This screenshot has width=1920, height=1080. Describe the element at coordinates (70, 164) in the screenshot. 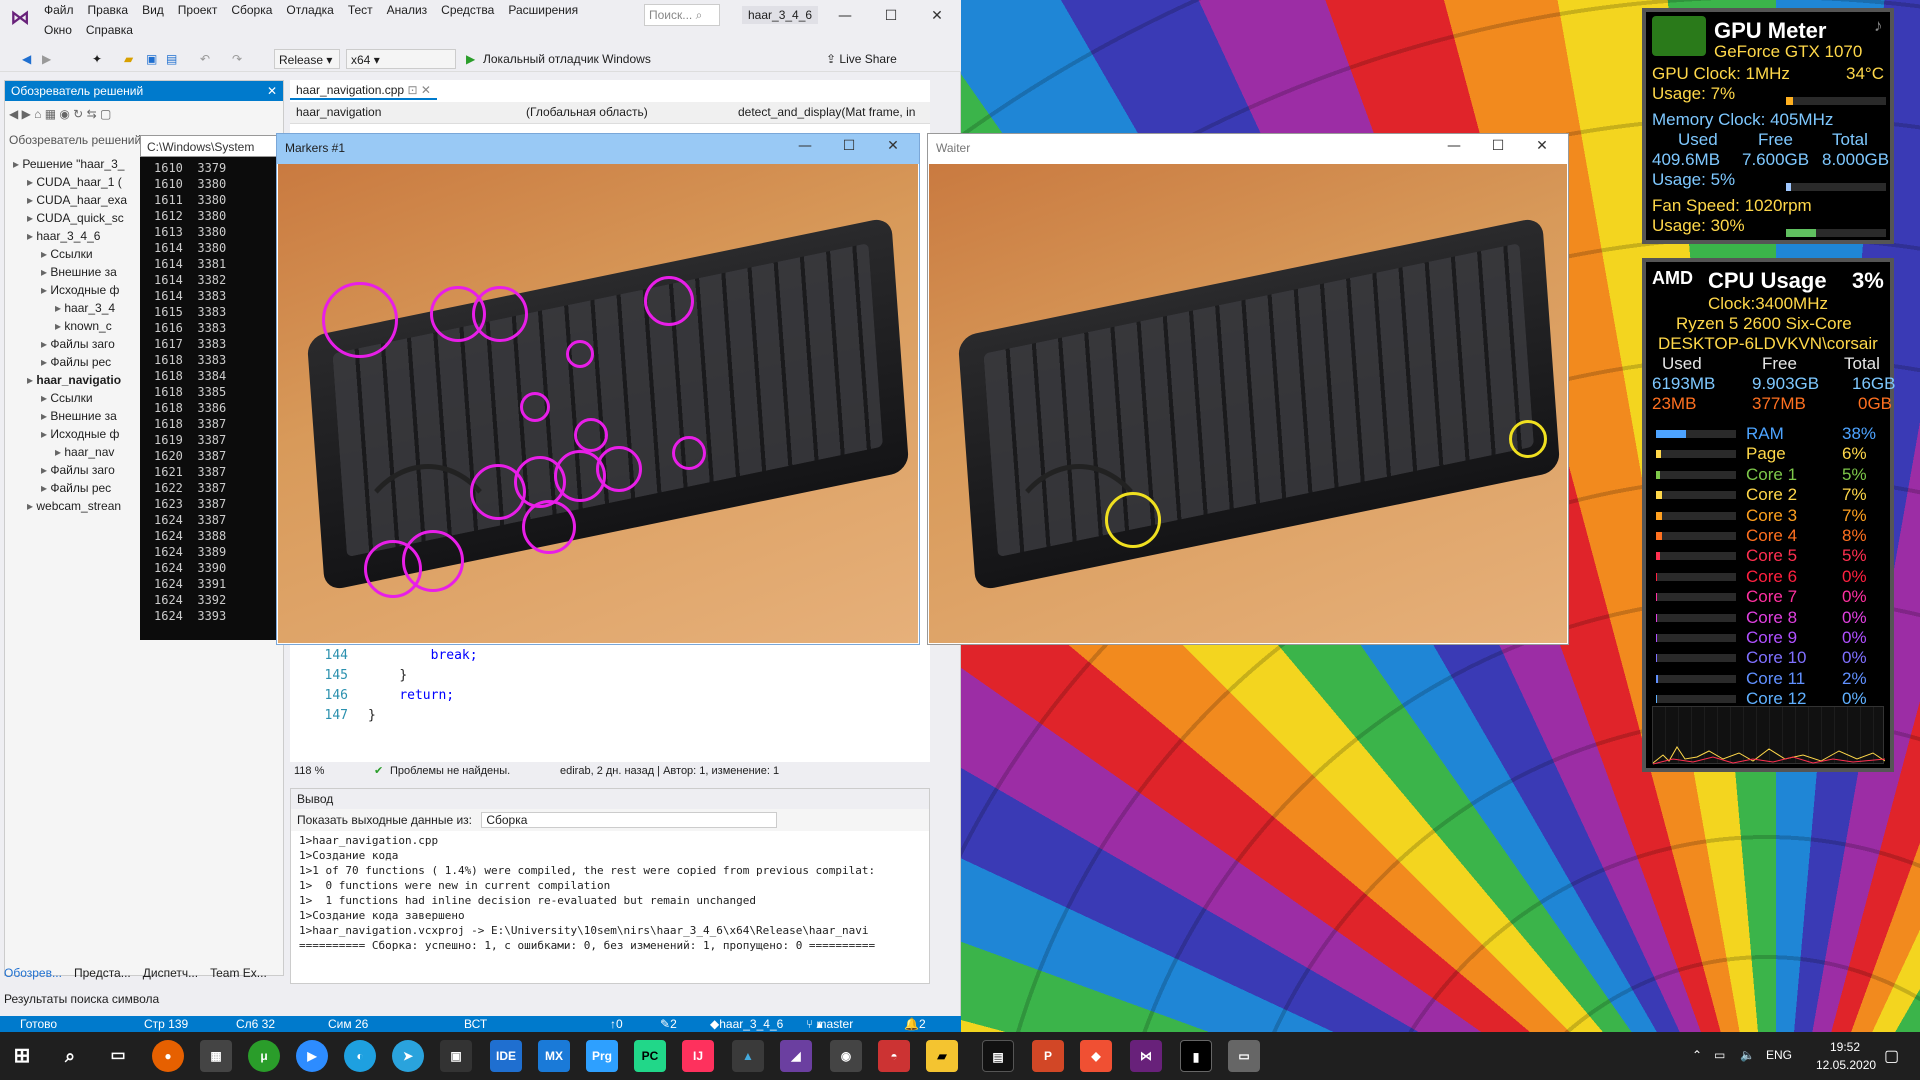

I see `tree-item: ▸ Решение "haar_3_` at that location.